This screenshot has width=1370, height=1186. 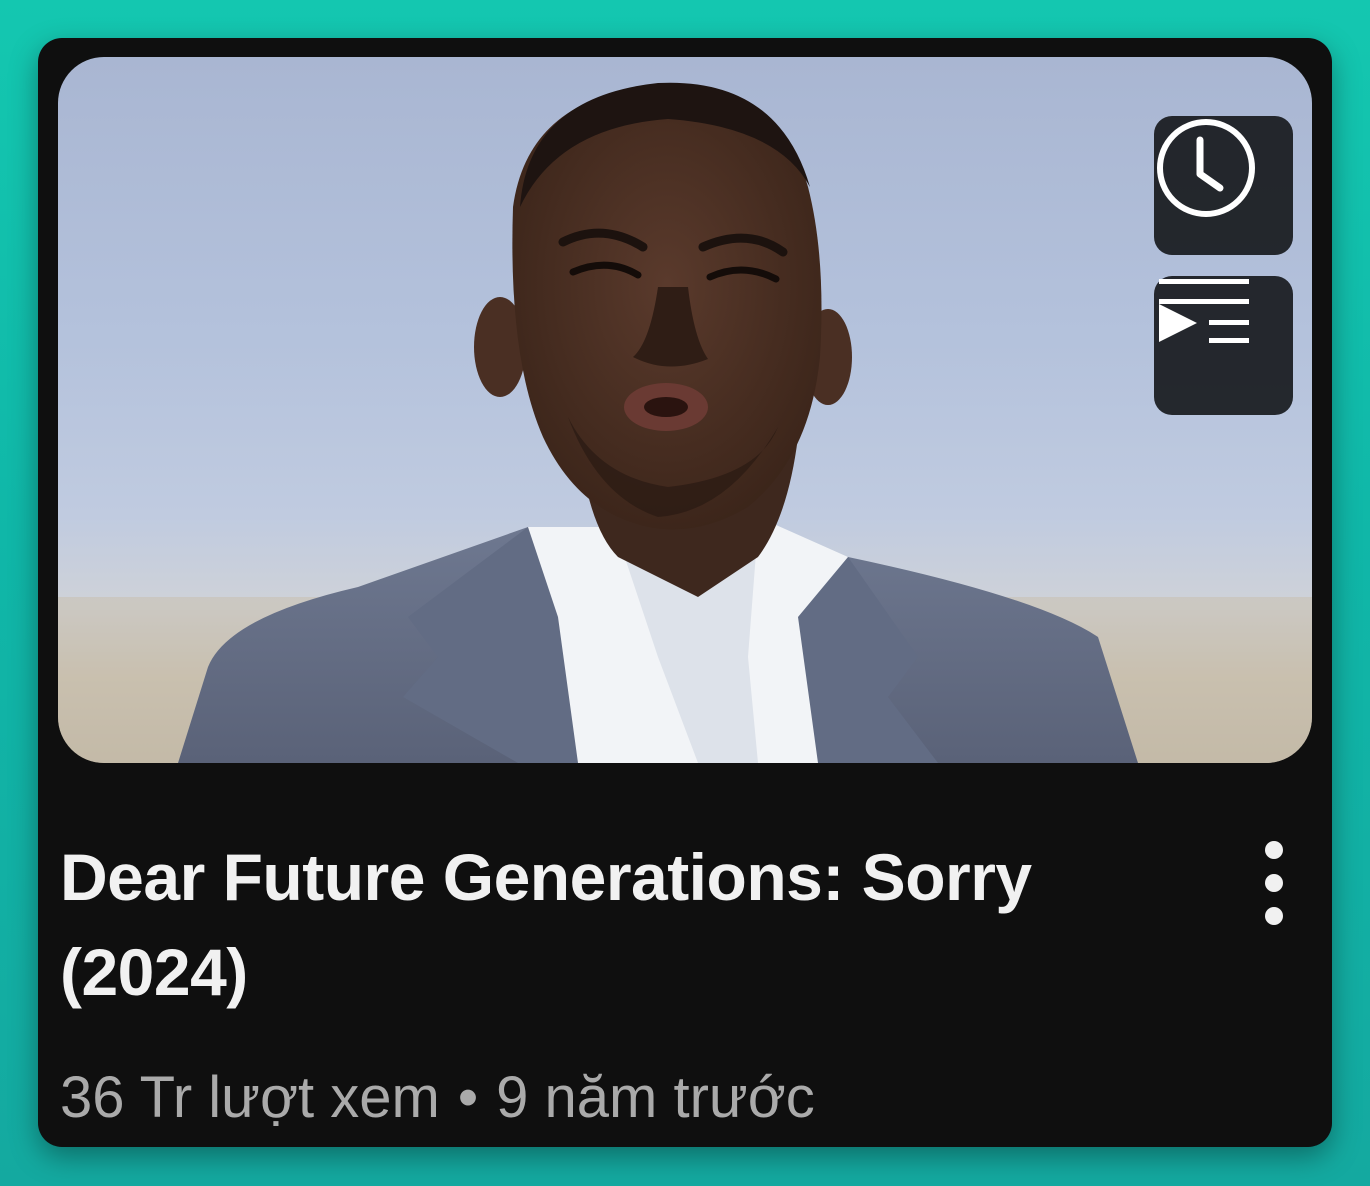 I want to click on more-vert-icon, so click(x=1274, y=850).